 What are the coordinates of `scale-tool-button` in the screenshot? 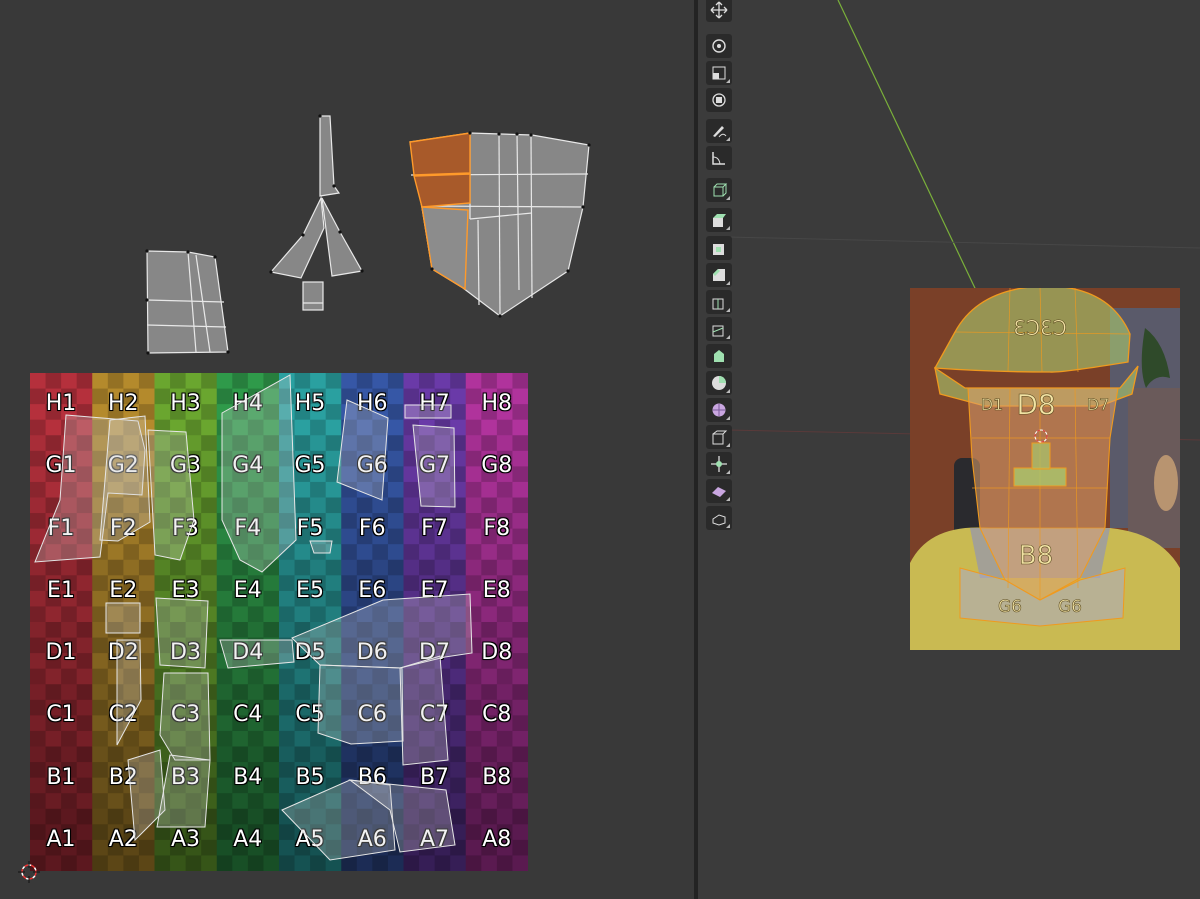 It's located at (719, 73).